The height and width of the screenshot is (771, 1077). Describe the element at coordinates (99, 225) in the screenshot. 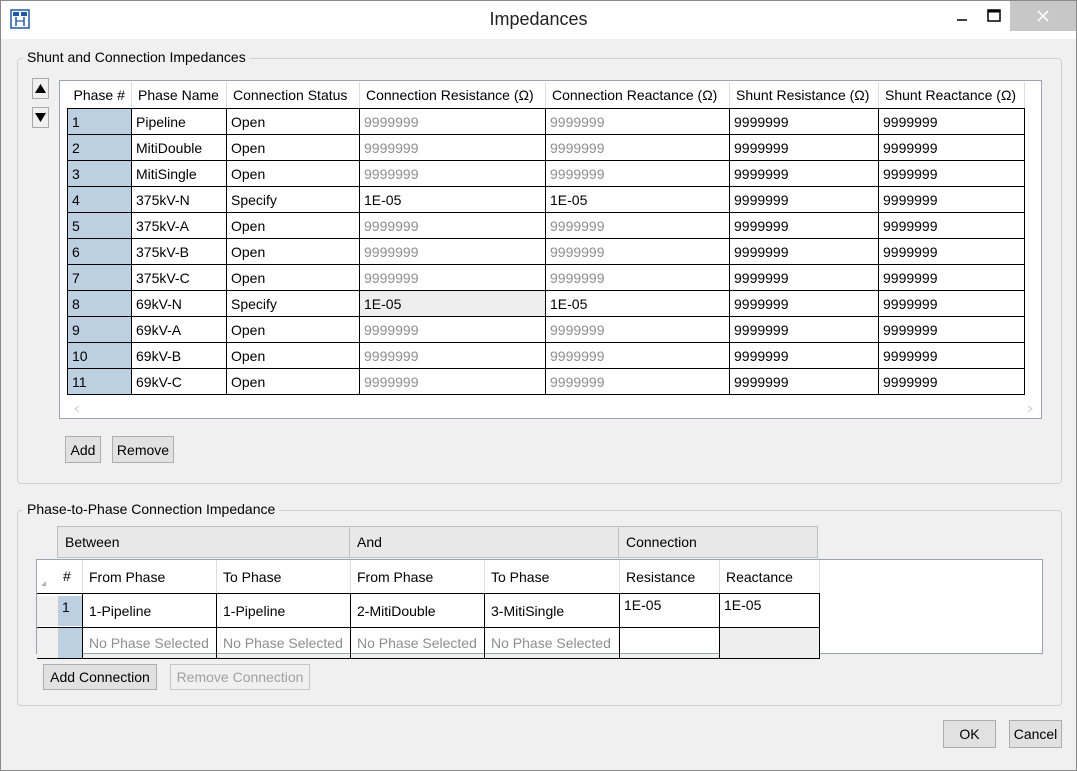

I see `phase-number-cell: 5` at that location.